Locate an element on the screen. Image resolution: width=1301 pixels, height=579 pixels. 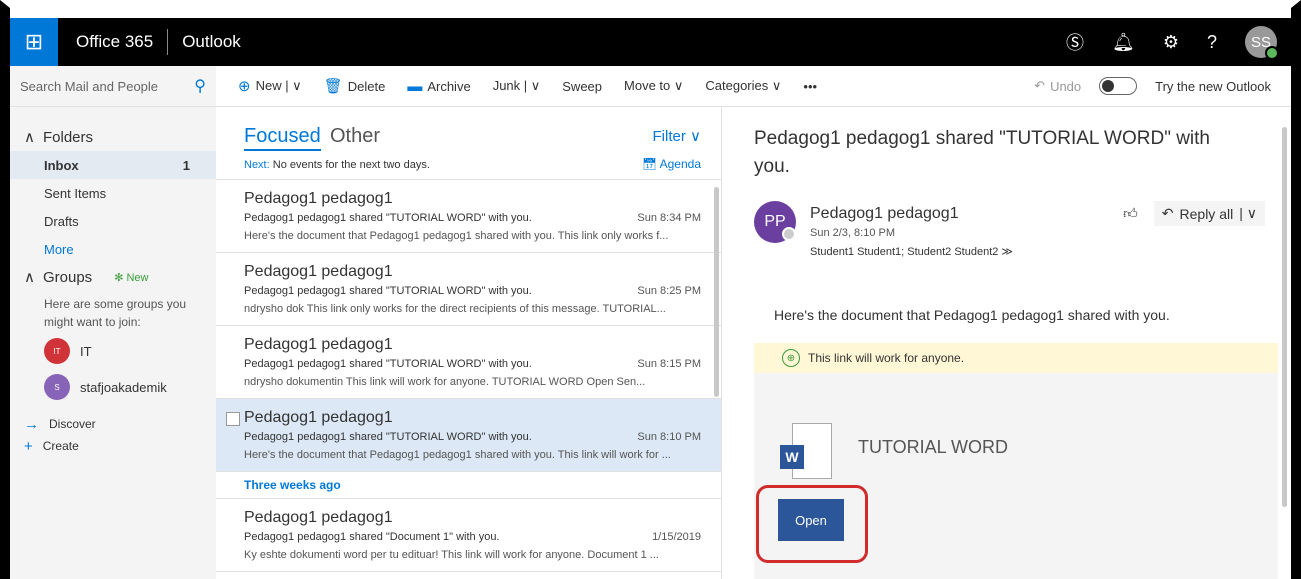
sweep-label: Sweep is located at coordinates (582, 86).